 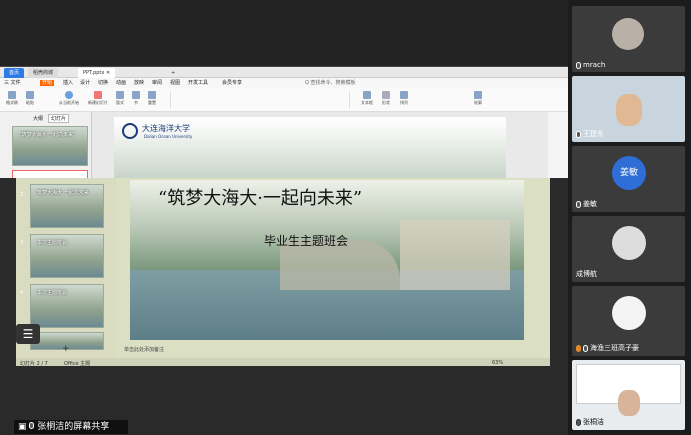 What do you see at coordinates (59, 118) in the screenshot?
I see `tab-slides: 幻灯片` at bounding box center [59, 118].